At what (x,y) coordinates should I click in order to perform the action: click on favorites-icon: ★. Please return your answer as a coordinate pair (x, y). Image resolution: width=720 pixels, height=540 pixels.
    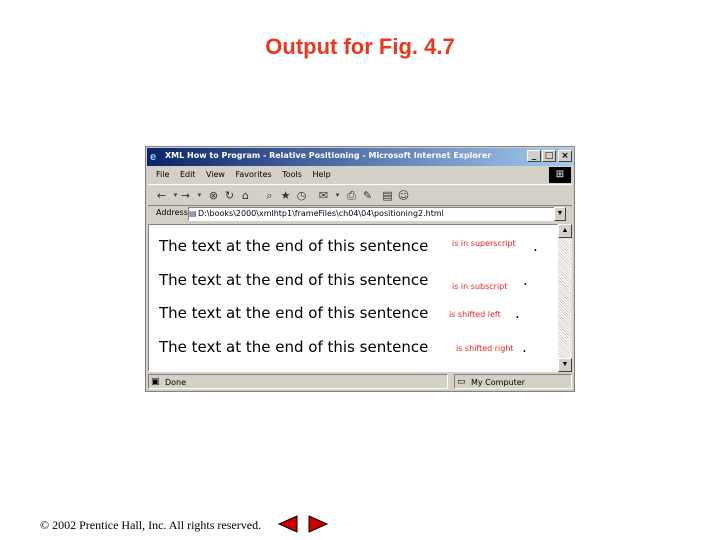
    Looking at the image, I should click on (285, 195).